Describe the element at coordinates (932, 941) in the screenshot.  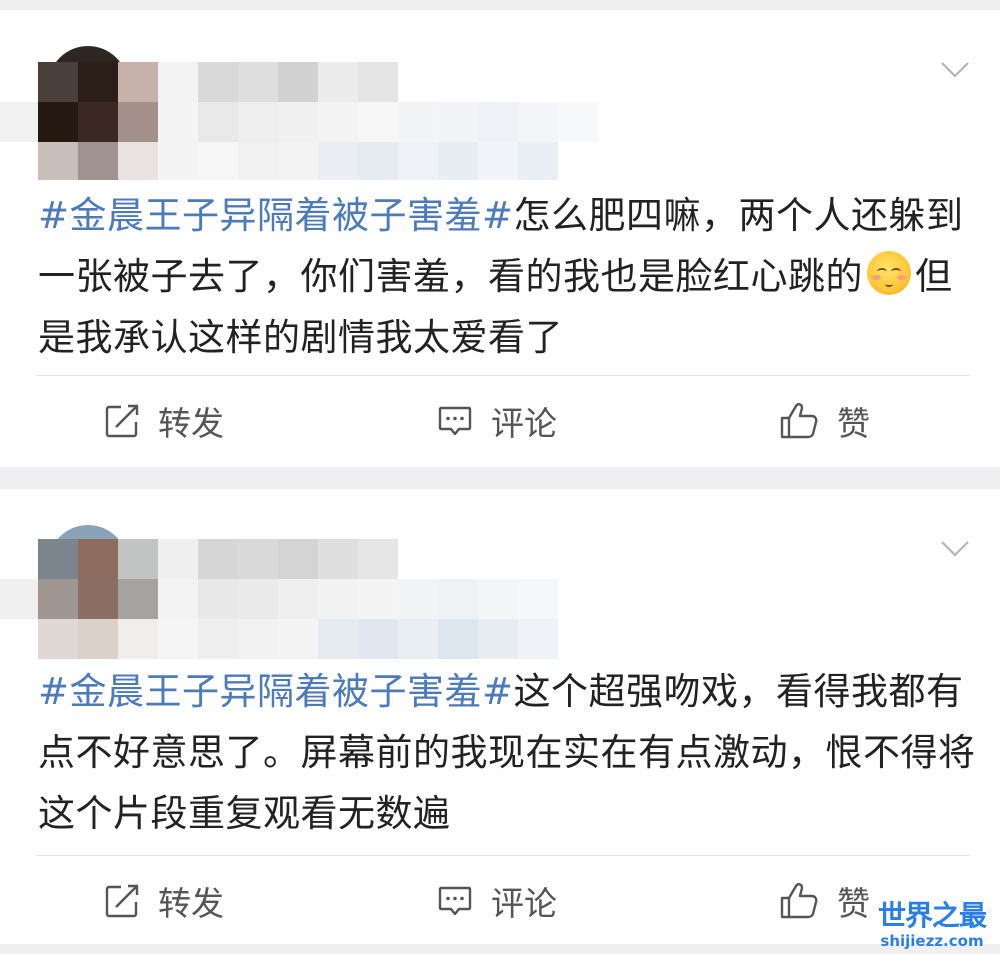
I see `watermark-url: shijiezz.com` at that location.